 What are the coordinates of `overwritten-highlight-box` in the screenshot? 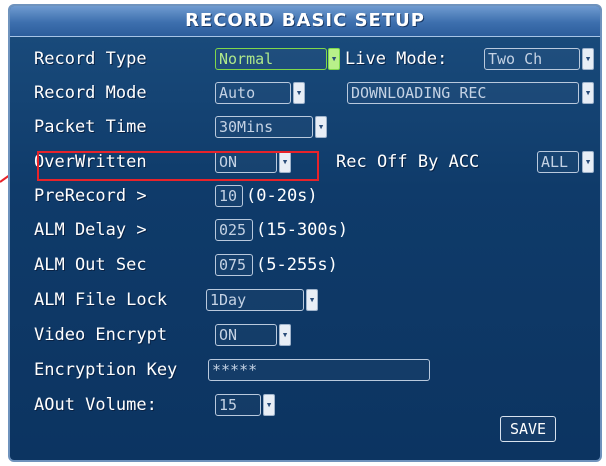 It's located at (178, 166).